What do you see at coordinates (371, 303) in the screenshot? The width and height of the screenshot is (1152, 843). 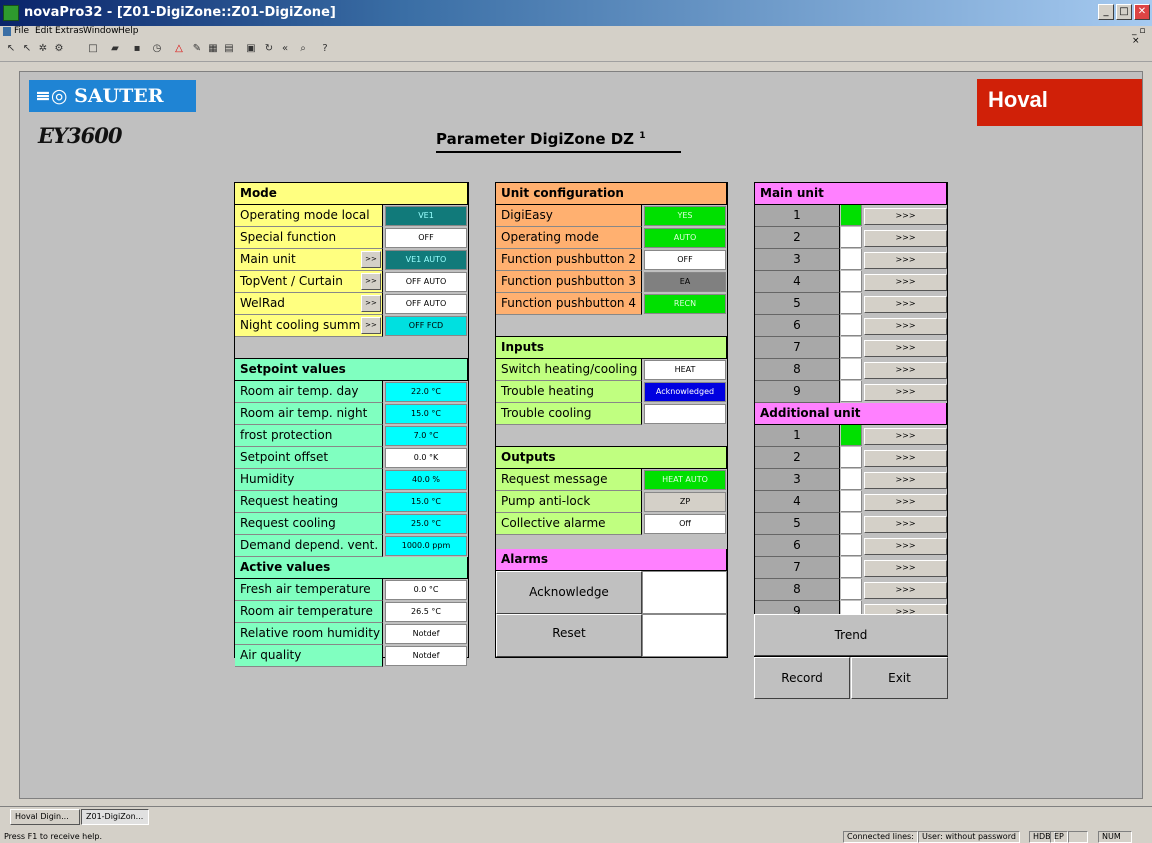 I see `mode-welrad-more-button: >>` at bounding box center [371, 303].